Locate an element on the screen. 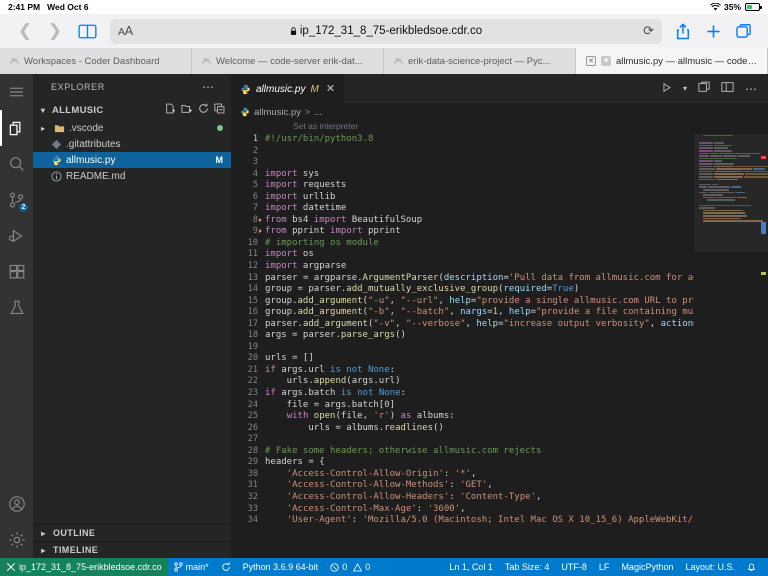  info-icon is located at coordinates (56, 176).